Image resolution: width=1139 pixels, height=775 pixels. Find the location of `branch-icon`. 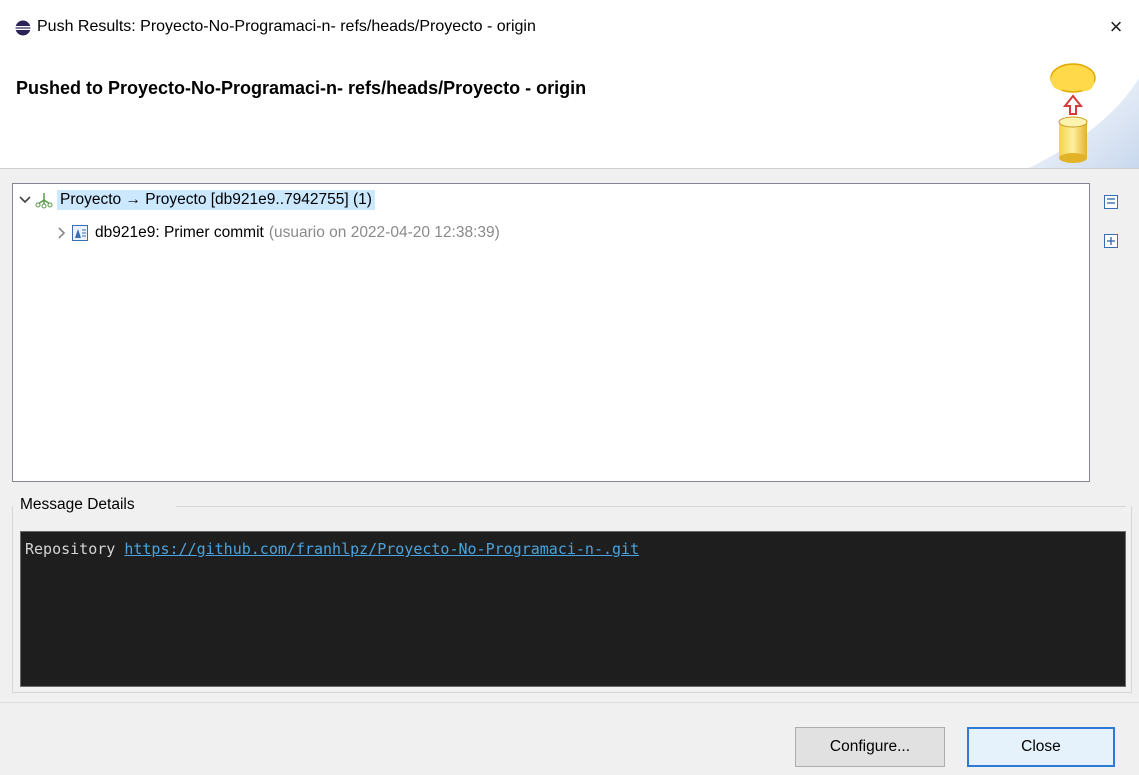

branch-icon is located at coordinates (44, 201).